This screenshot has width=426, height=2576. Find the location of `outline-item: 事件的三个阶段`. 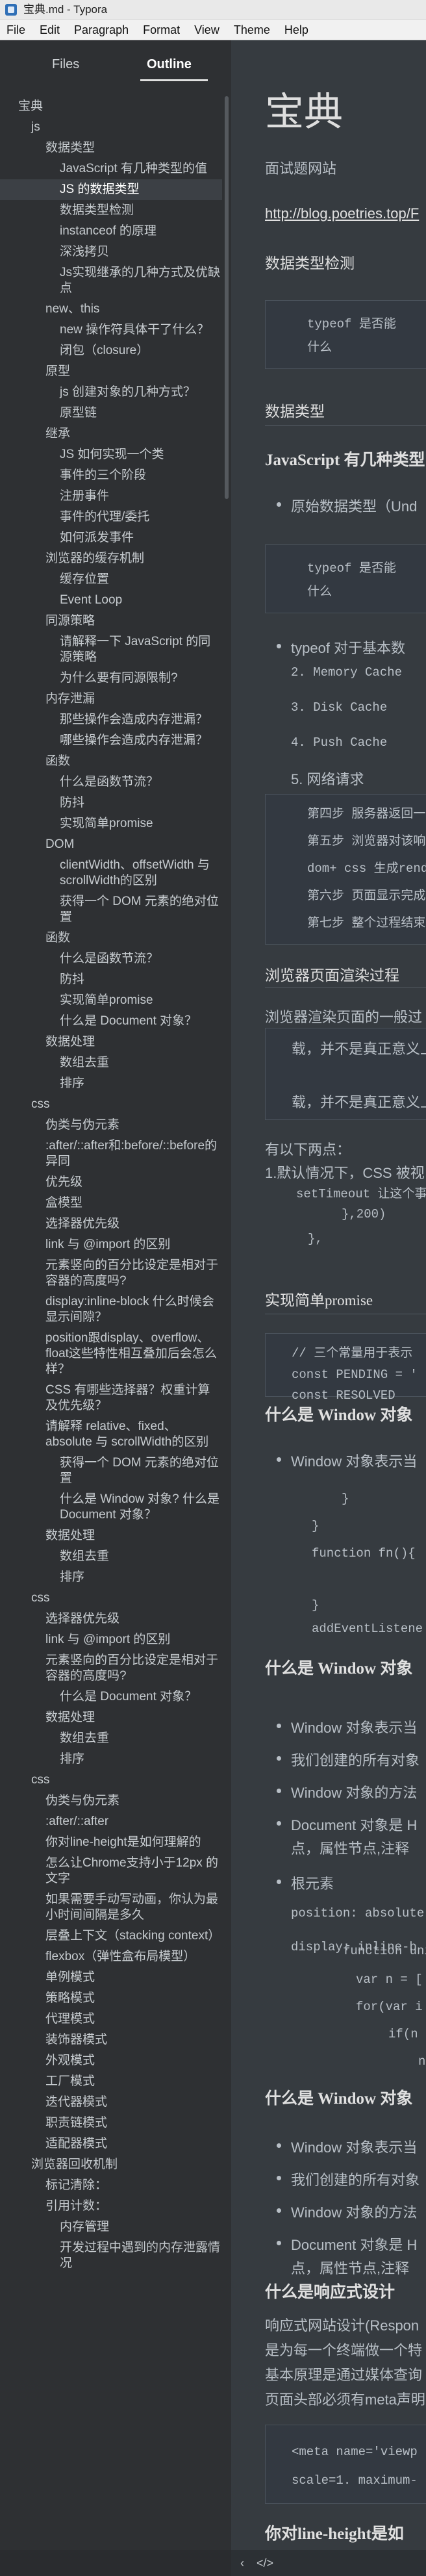

outline-item: 事件的三个阶段 is located at coordinates (111, 475).